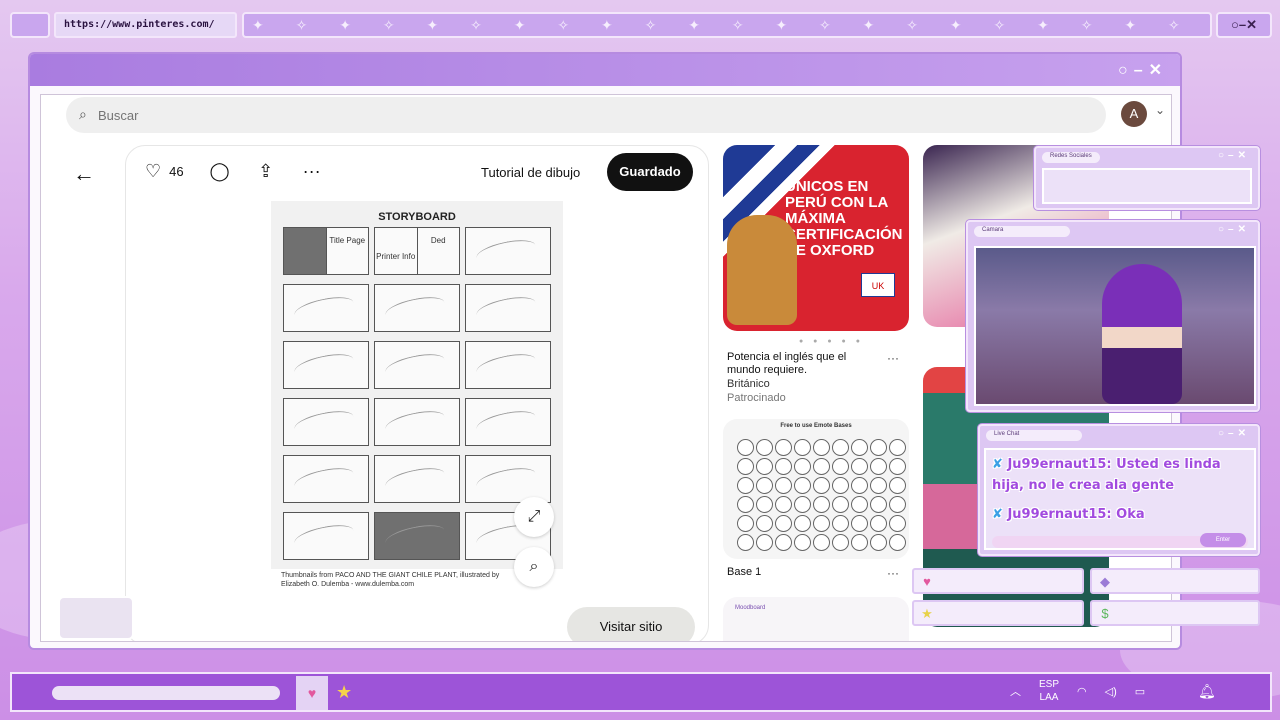  Describe the element at coordinates (1115, 326) in the screenshot. I see `vtuber-camera-feed` at that location.